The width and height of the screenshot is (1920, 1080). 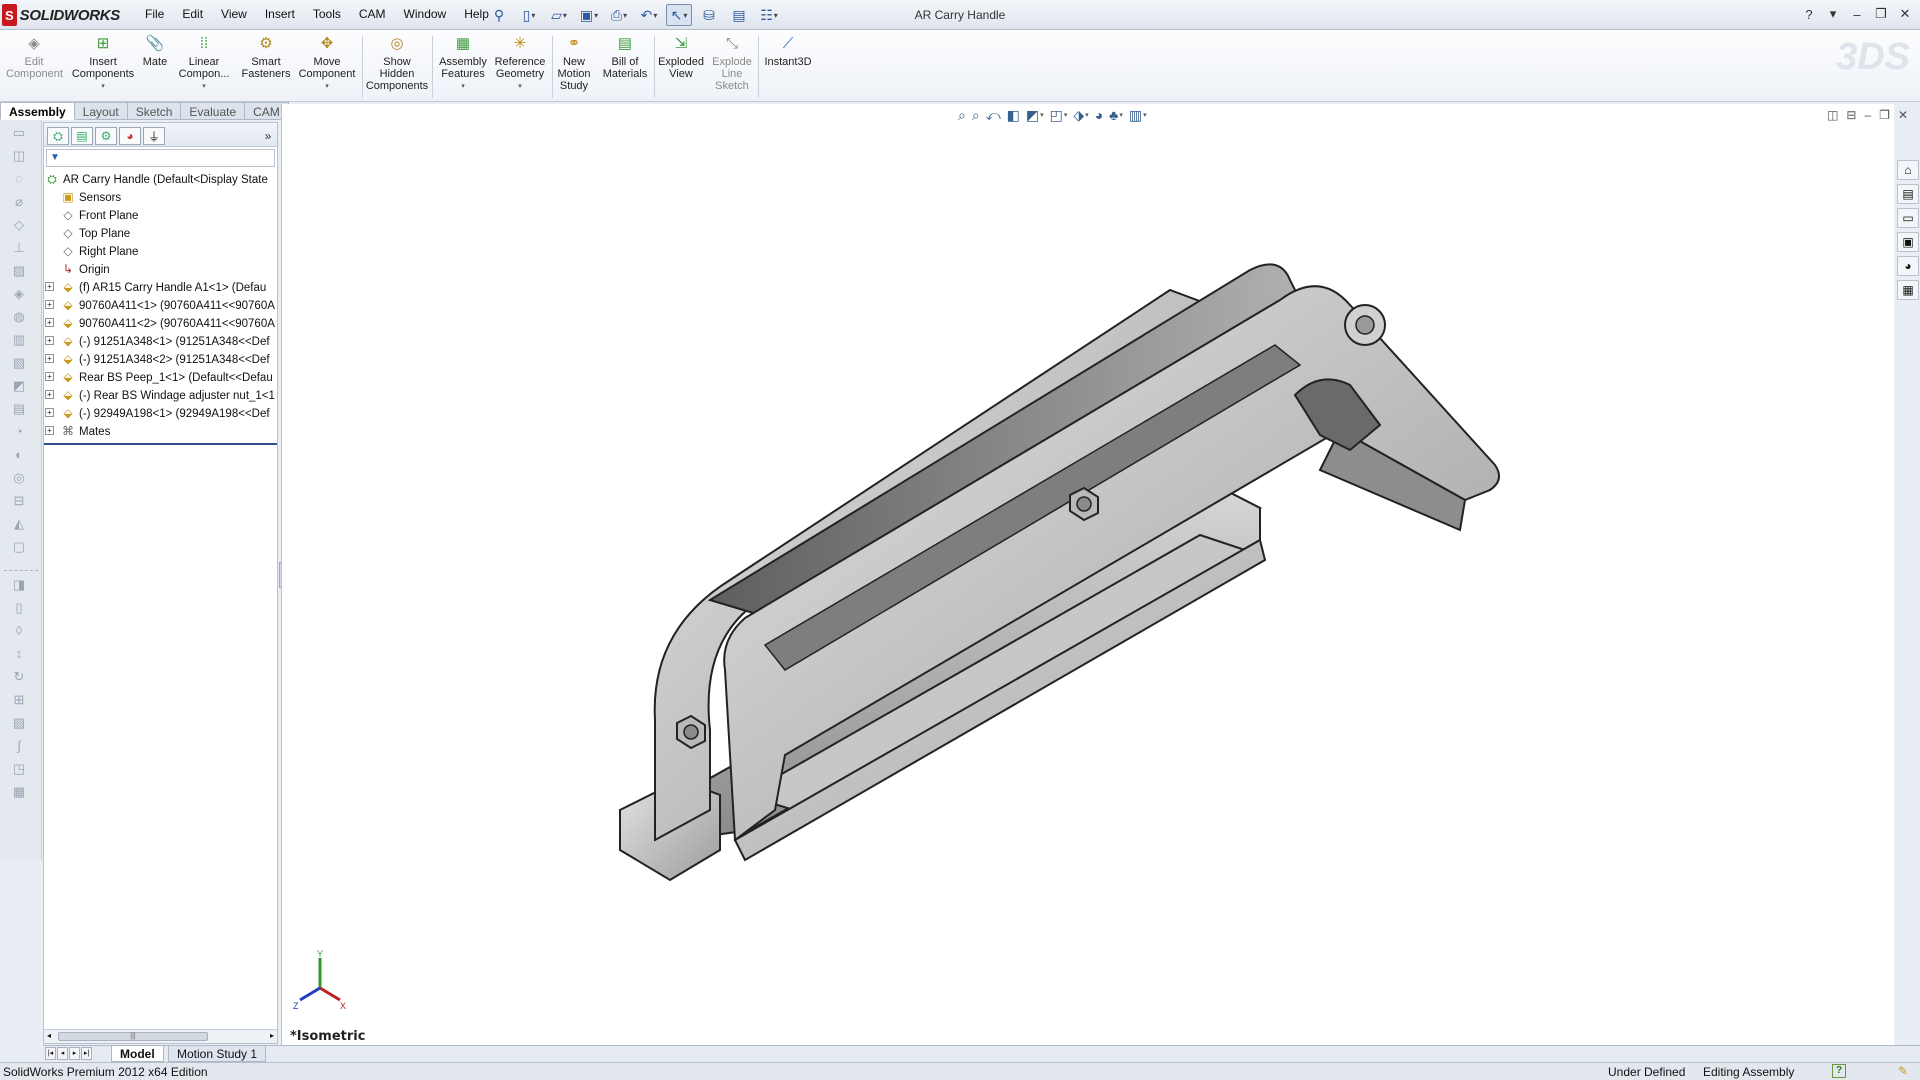 I want to click on view-palette-icon: ▣, so click(x=1908, y=242).